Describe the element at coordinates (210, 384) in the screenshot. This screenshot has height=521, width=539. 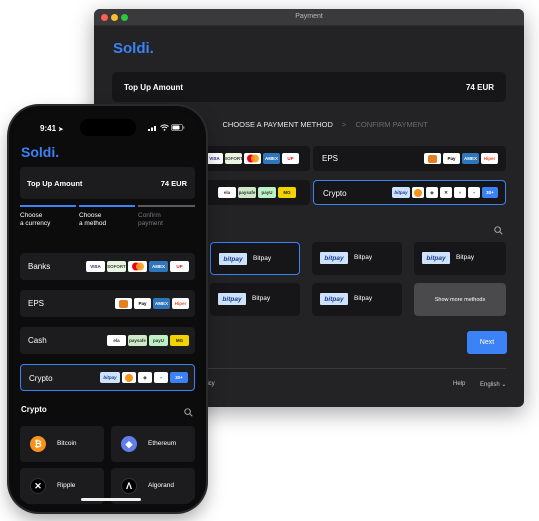
I see `policy-link: licy` at that location.